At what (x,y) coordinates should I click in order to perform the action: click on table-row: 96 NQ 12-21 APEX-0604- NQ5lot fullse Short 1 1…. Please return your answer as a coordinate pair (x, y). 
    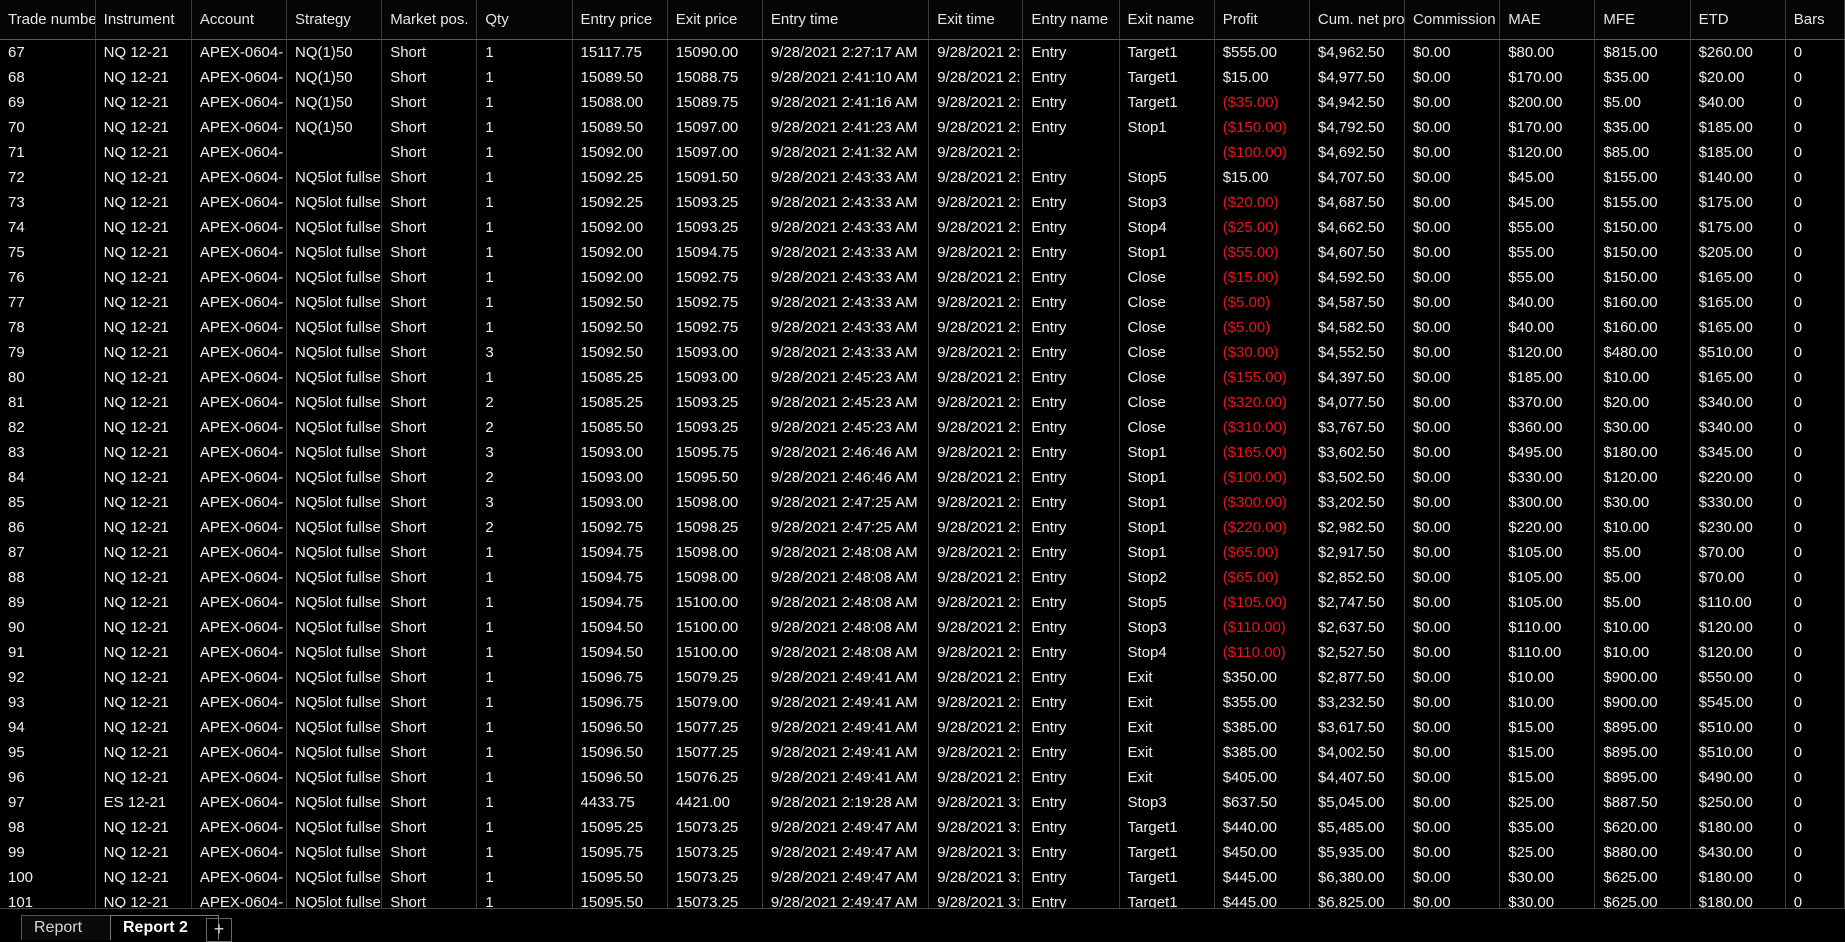
    Looking at the image, I should click on (922, 777).